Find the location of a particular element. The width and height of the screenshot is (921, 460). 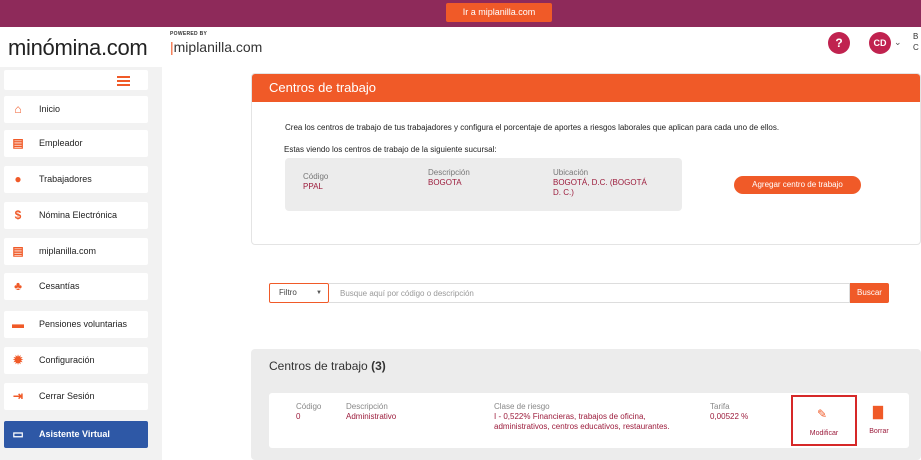

user-name-text: BC is located at coordinates (916, 42).